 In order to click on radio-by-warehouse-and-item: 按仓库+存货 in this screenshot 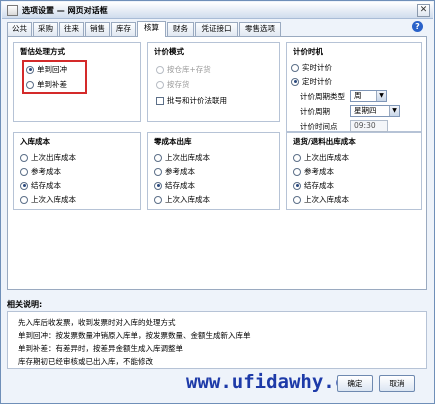, I will do `click(183, 69)`.